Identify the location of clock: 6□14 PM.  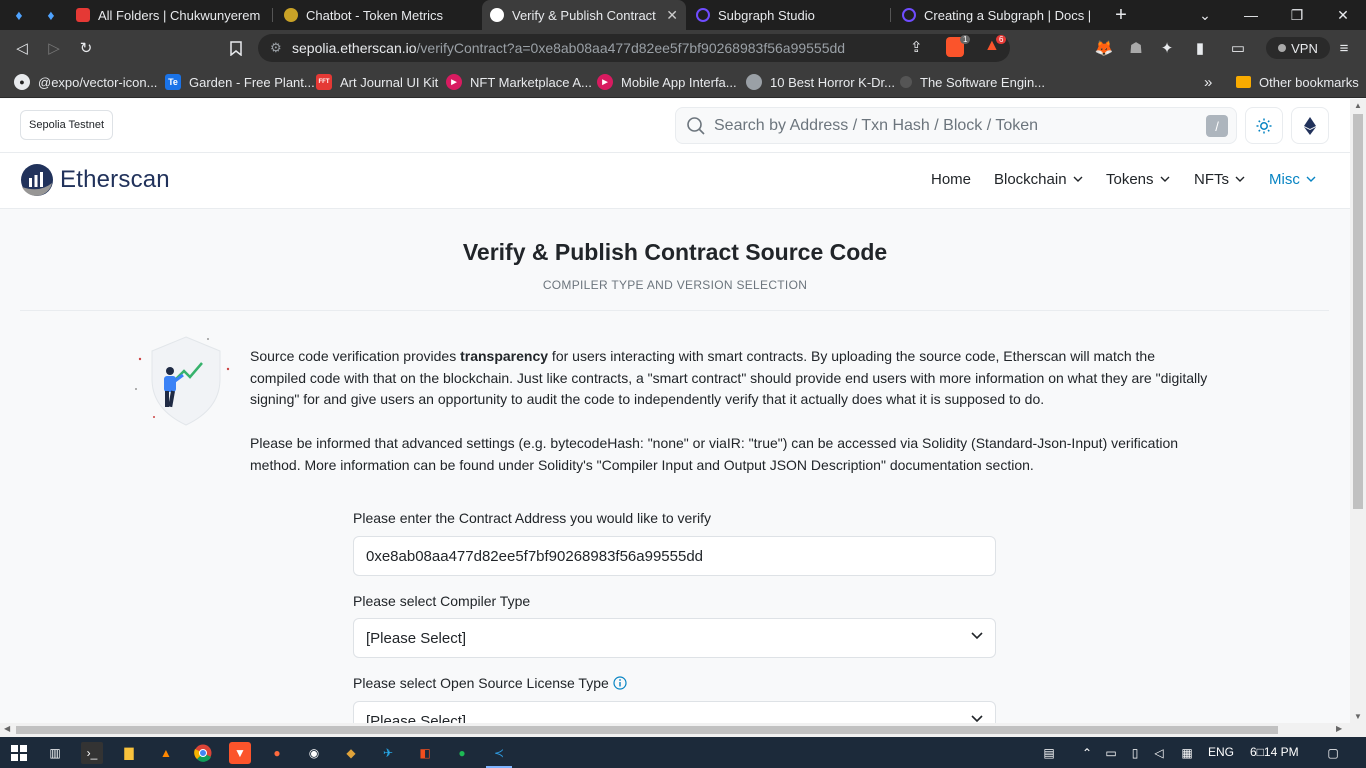
(1274, 752).